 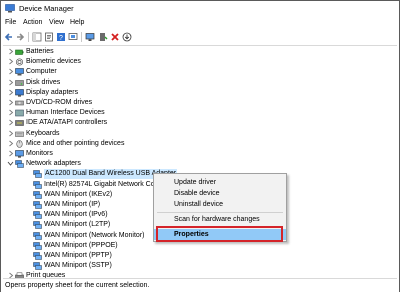 What do you see at coordinates (19, 82) in the screenshot?
I see `disk-icon` at bounding box center [19, 82].